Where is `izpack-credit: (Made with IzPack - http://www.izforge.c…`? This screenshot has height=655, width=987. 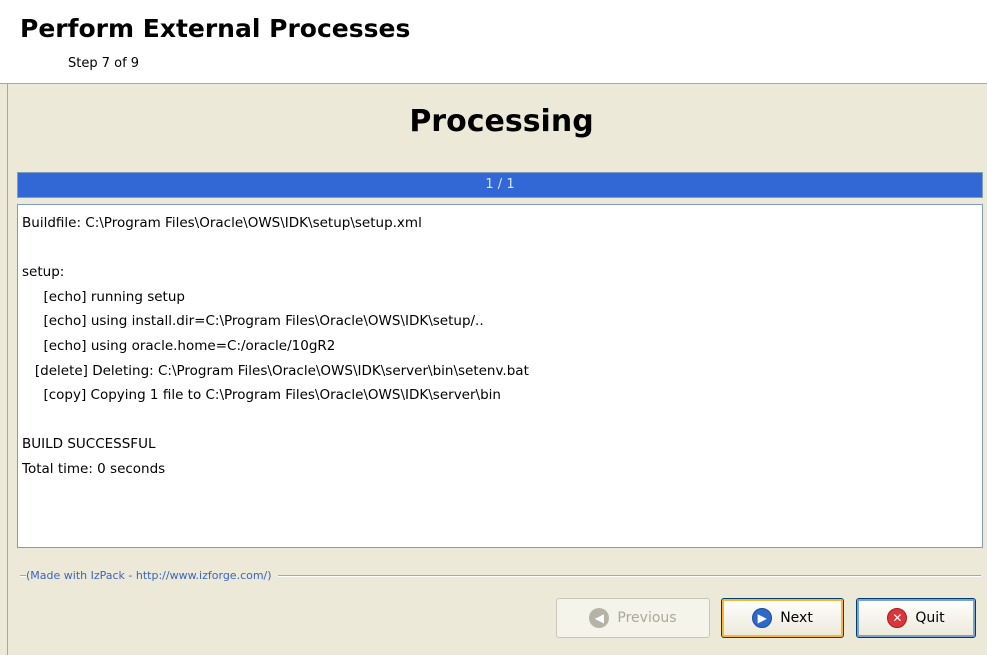
izpack-credit: (Made with IzPack - http://www.izforge.c… is located at coordinates (152, 575).